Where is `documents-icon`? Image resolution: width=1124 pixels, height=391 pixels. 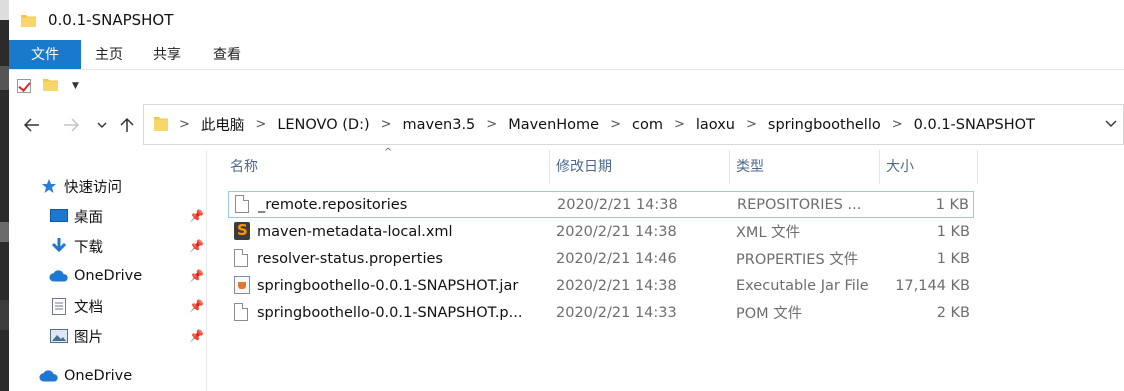 documents-icon is located at coordinates (59, 306).